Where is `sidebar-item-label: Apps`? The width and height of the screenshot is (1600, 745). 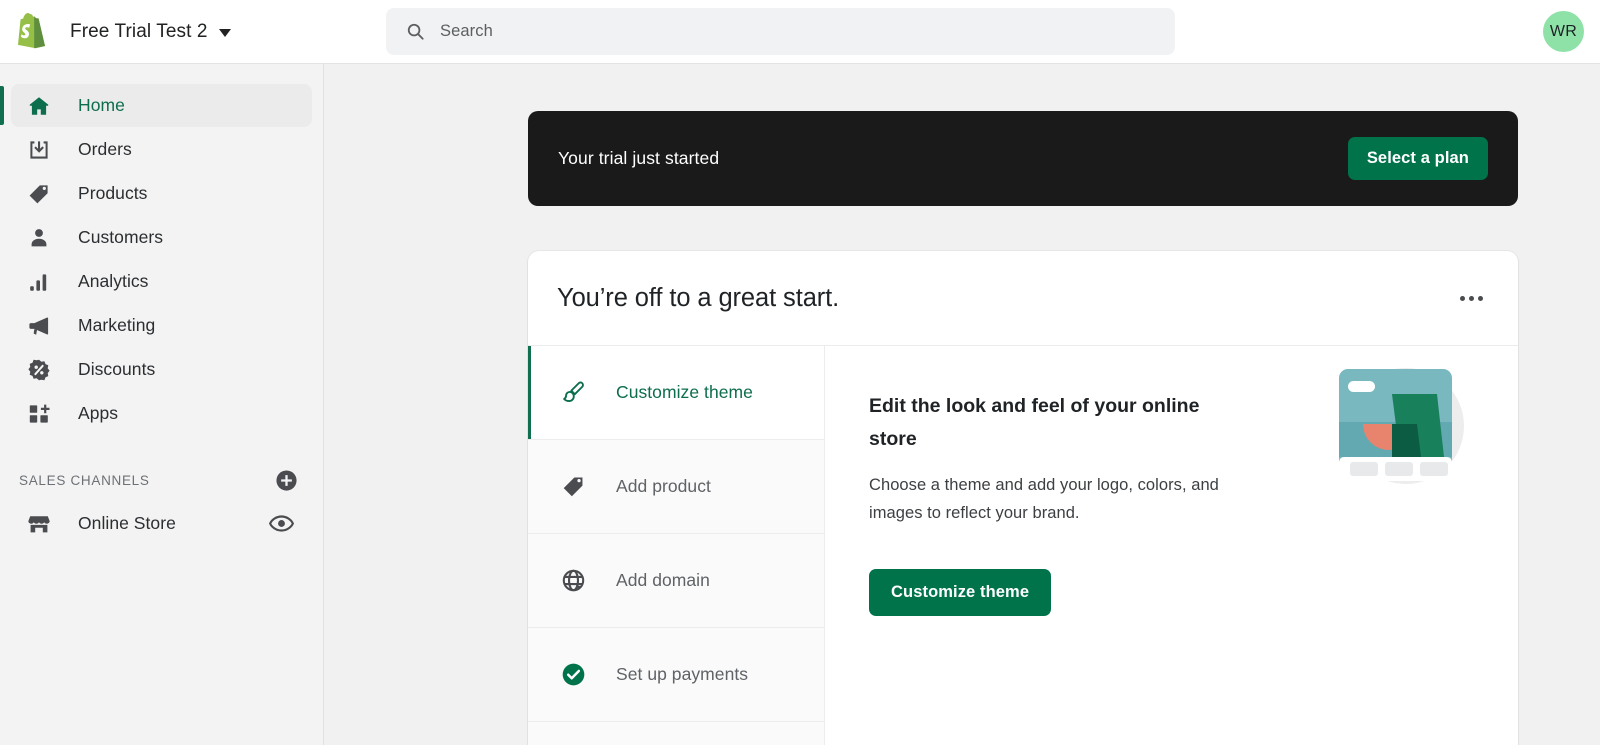 sidebar-item-label: Apps is located at coordinates (98, 413).